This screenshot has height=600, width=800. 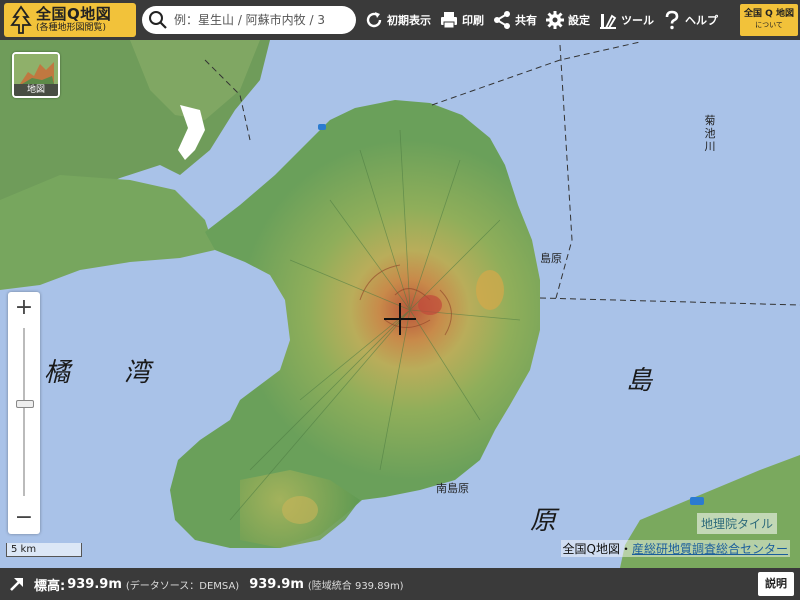 What do you see at coordinates (769, 14) in the screenshot?
I see `about-title: 全国 Q 地図` at bounding box center [769, 14].